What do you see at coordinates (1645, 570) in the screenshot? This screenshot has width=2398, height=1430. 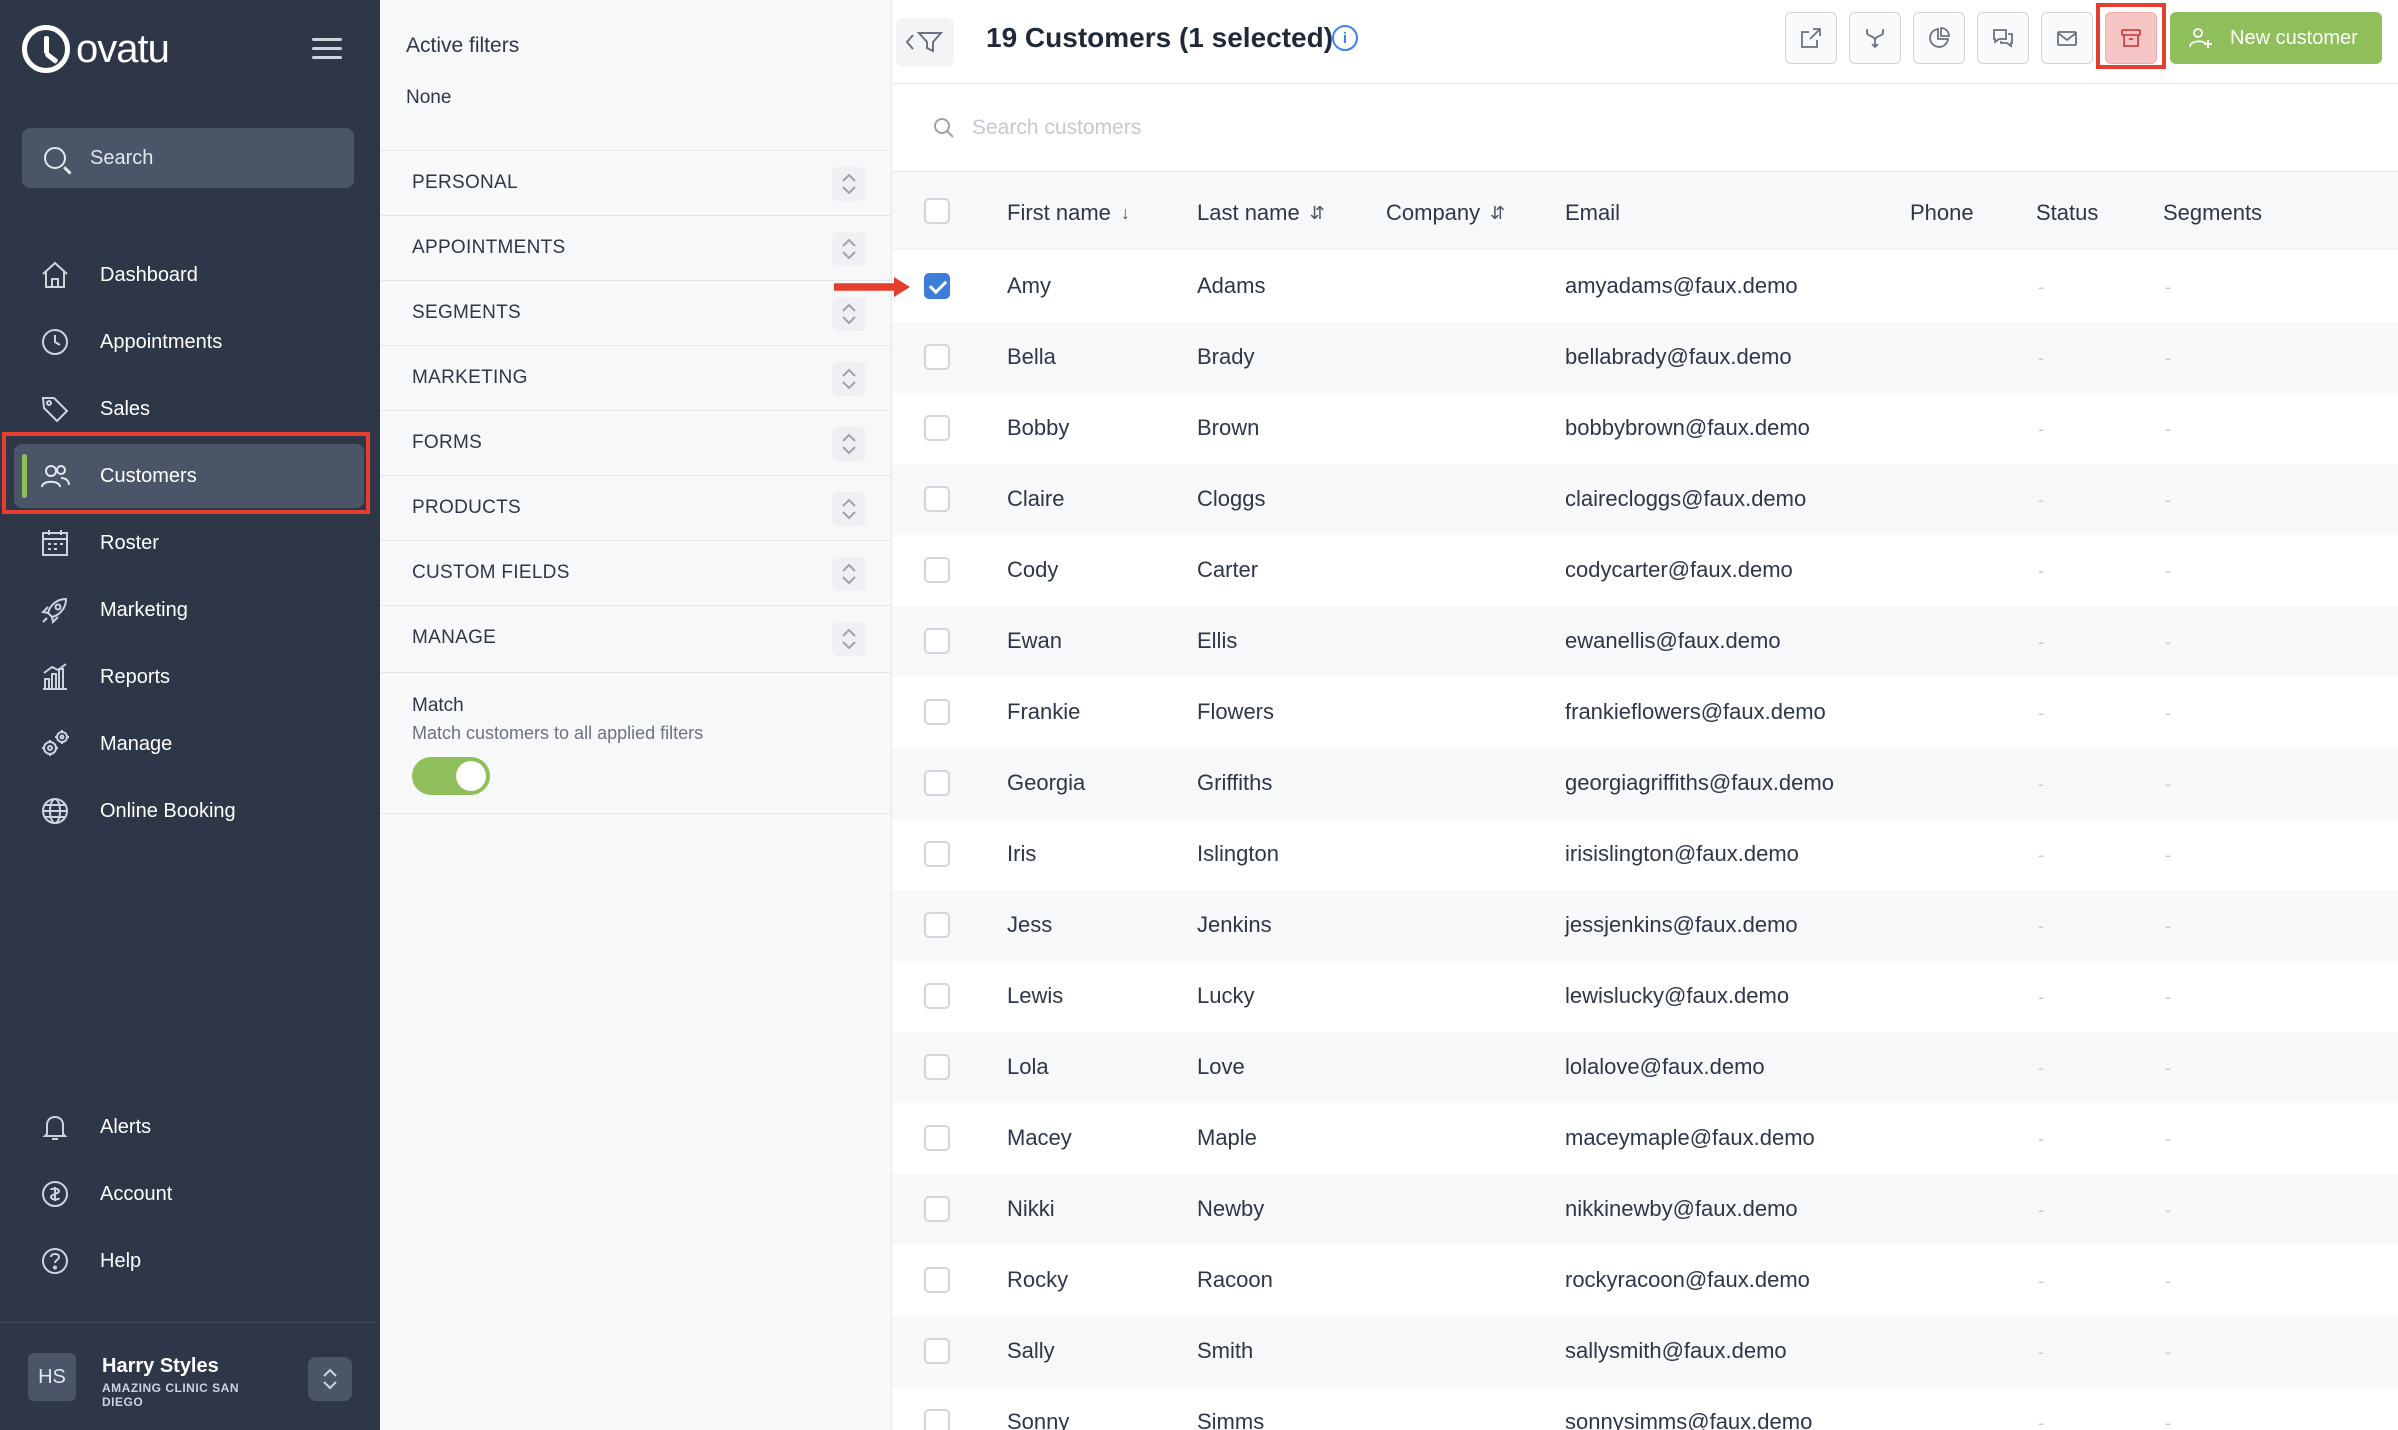 I see `table-row: Cody Carter codycarter@faux.demo - -` at bounding box center [1645, 570].